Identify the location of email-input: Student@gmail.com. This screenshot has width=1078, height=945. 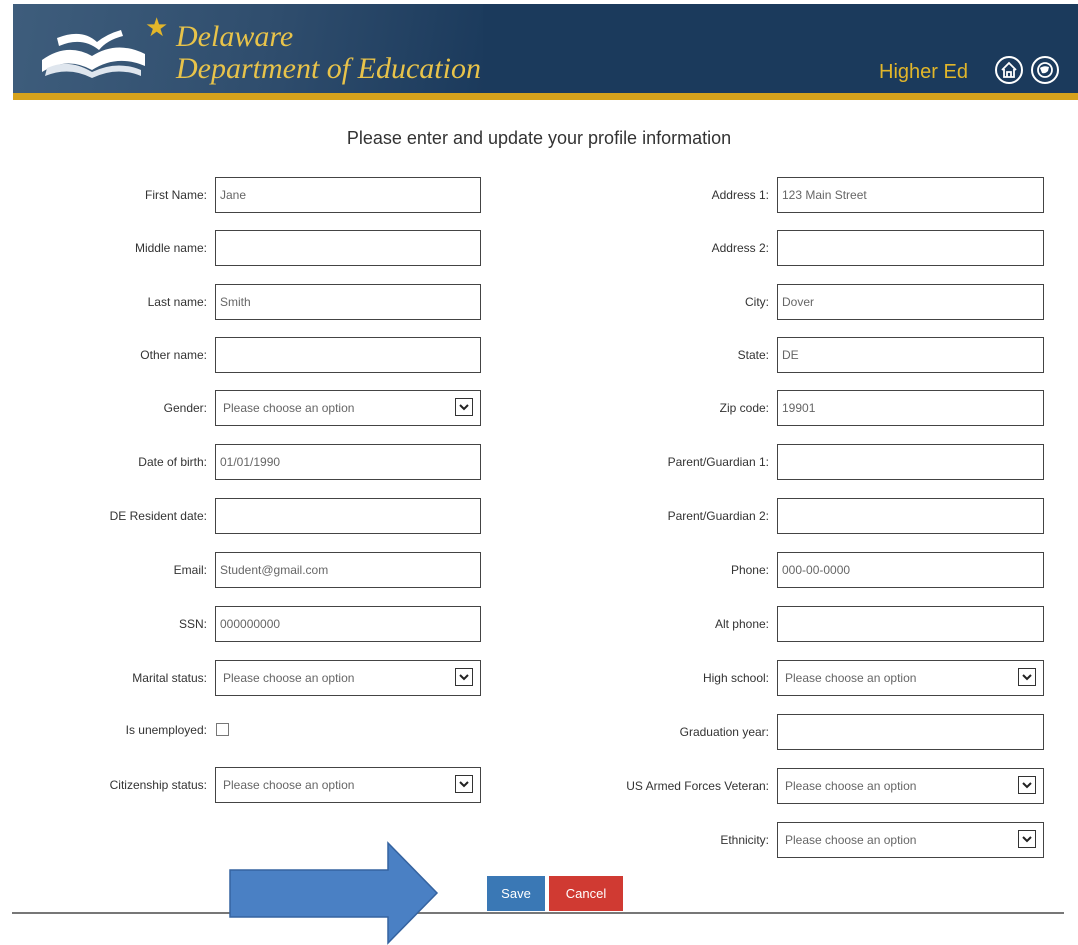
(348, 570).